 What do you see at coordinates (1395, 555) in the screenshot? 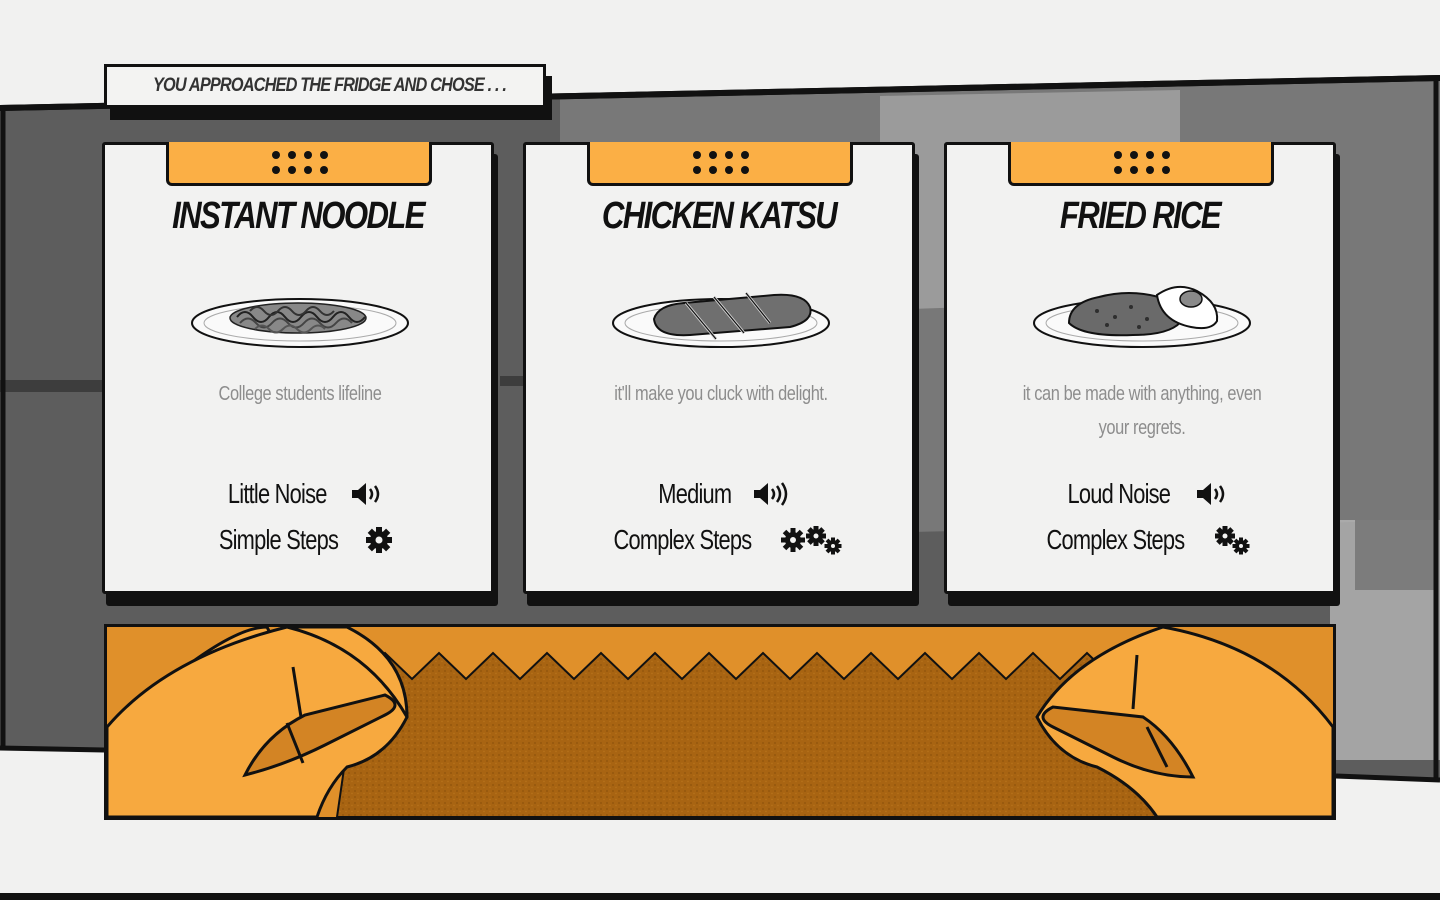
I see `counter-box` at bounding box center [1395, 555].